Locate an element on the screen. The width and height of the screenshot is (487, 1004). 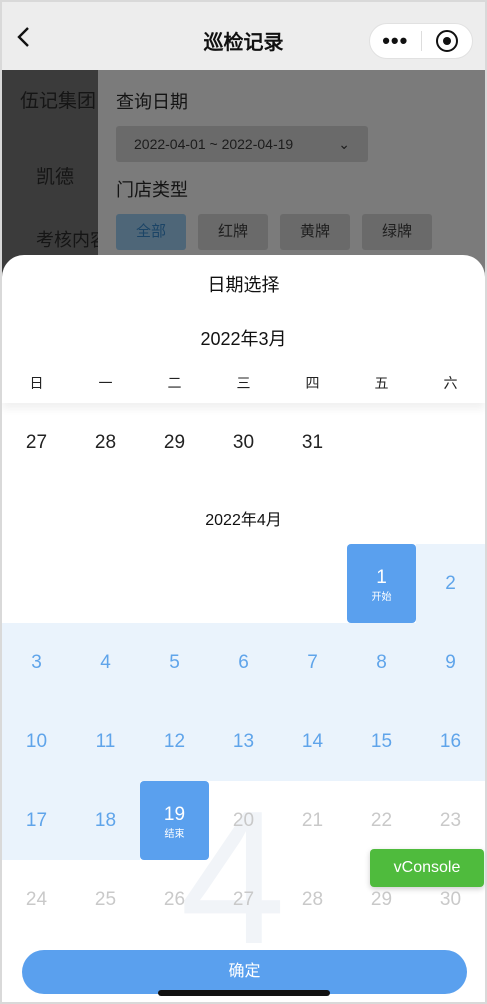
sidebar-item-store: 凯德 is located at coordinates (67, 175).